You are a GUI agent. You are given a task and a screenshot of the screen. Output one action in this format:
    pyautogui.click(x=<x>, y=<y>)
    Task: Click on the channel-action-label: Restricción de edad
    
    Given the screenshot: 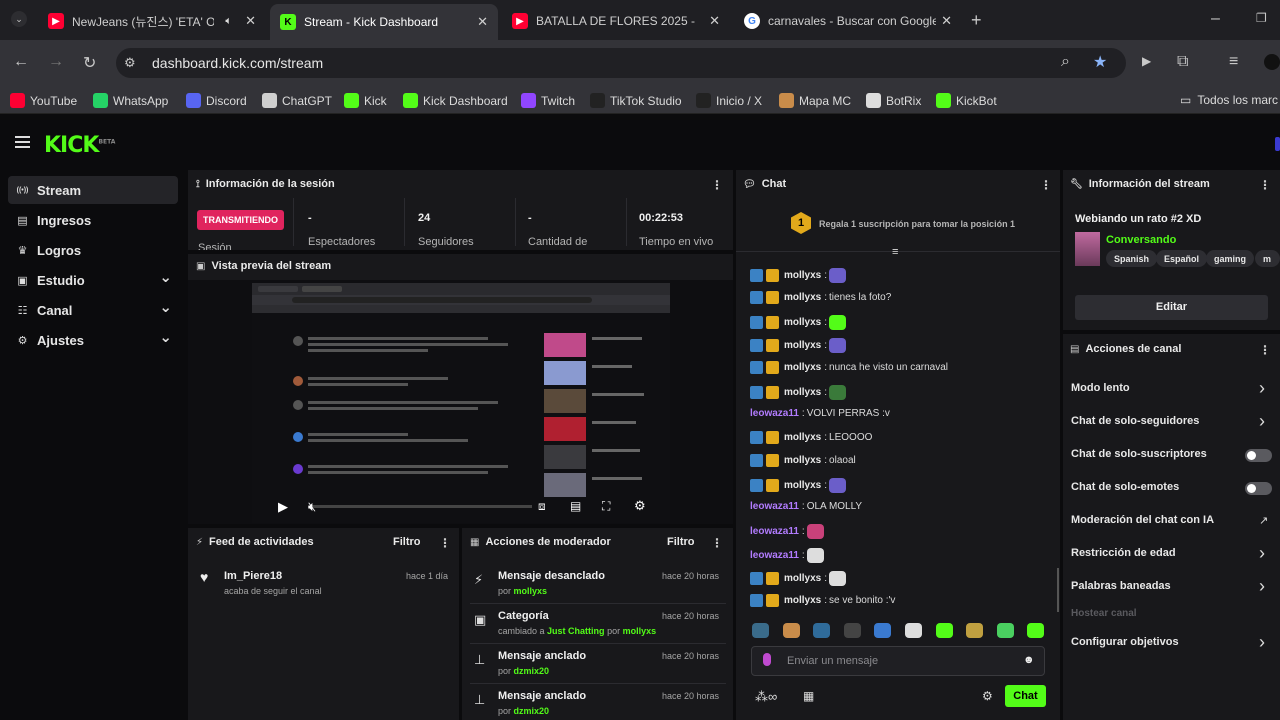 What is the action you would take?
    pyautogui.click(x=1123, y=553)
    